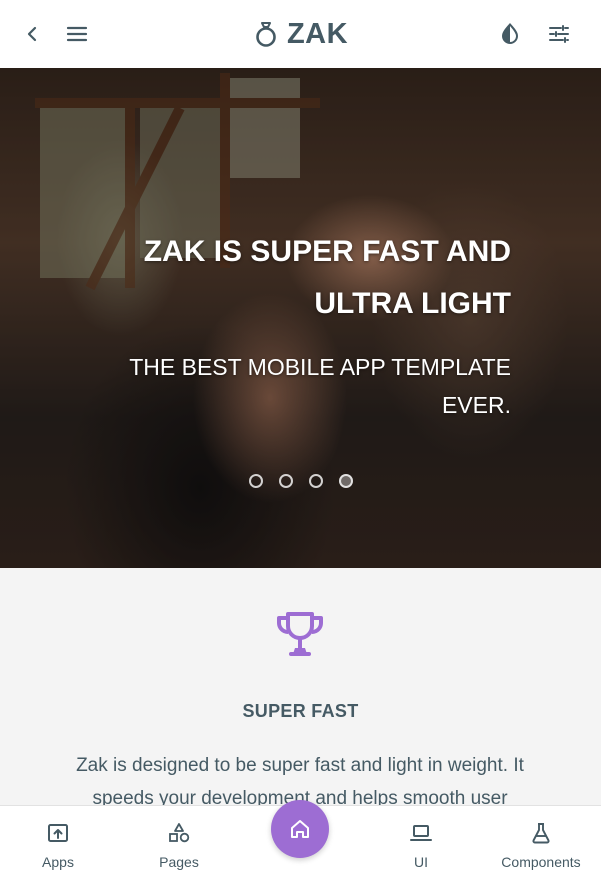 The height and width of the screenshot is (879, 601). I want to click on menu-button, so click(77, 34).